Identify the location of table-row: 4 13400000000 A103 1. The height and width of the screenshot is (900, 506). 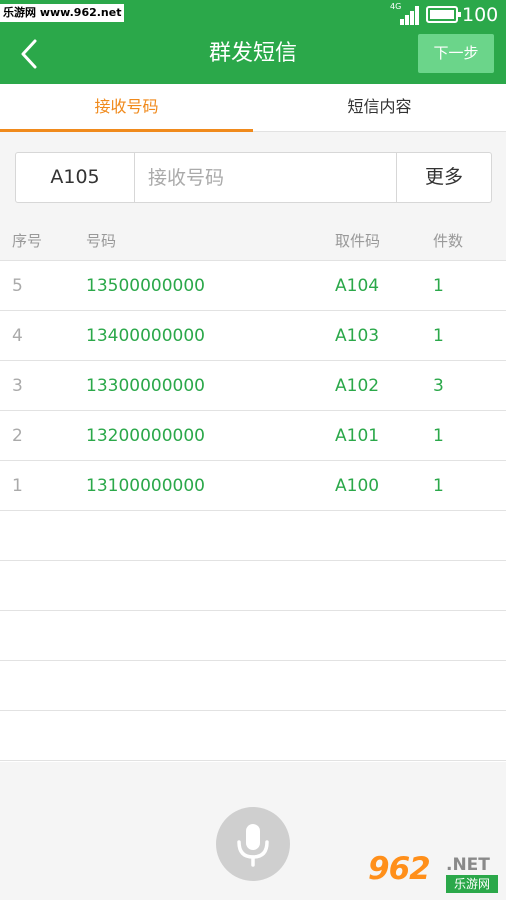
(253, 336).